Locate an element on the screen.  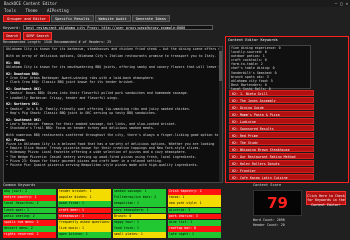
keyword-chip: new york style: 1 is located at coordinates (194, 204).